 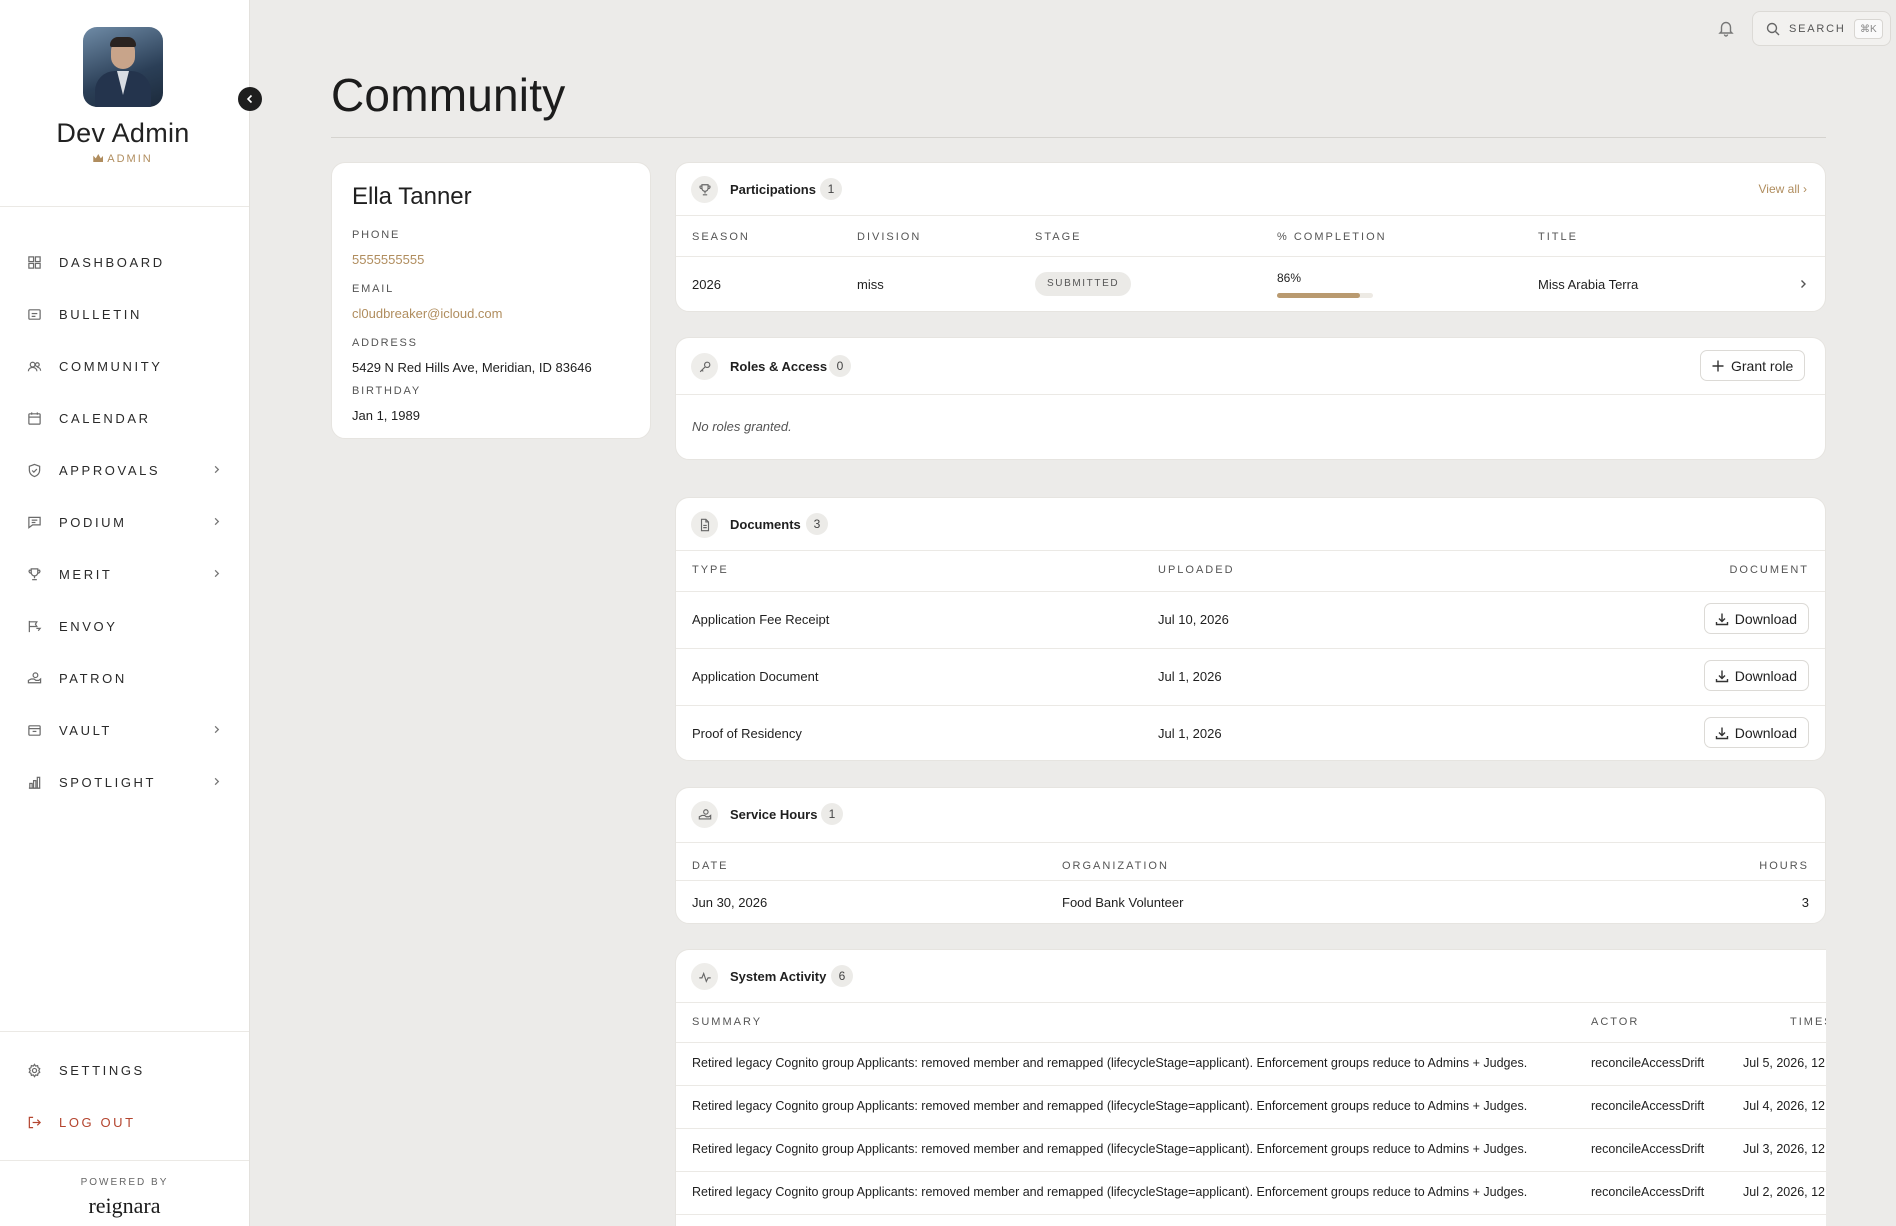 I want to click on logout-label: LOG OUT, so click(x=97, y=1122).